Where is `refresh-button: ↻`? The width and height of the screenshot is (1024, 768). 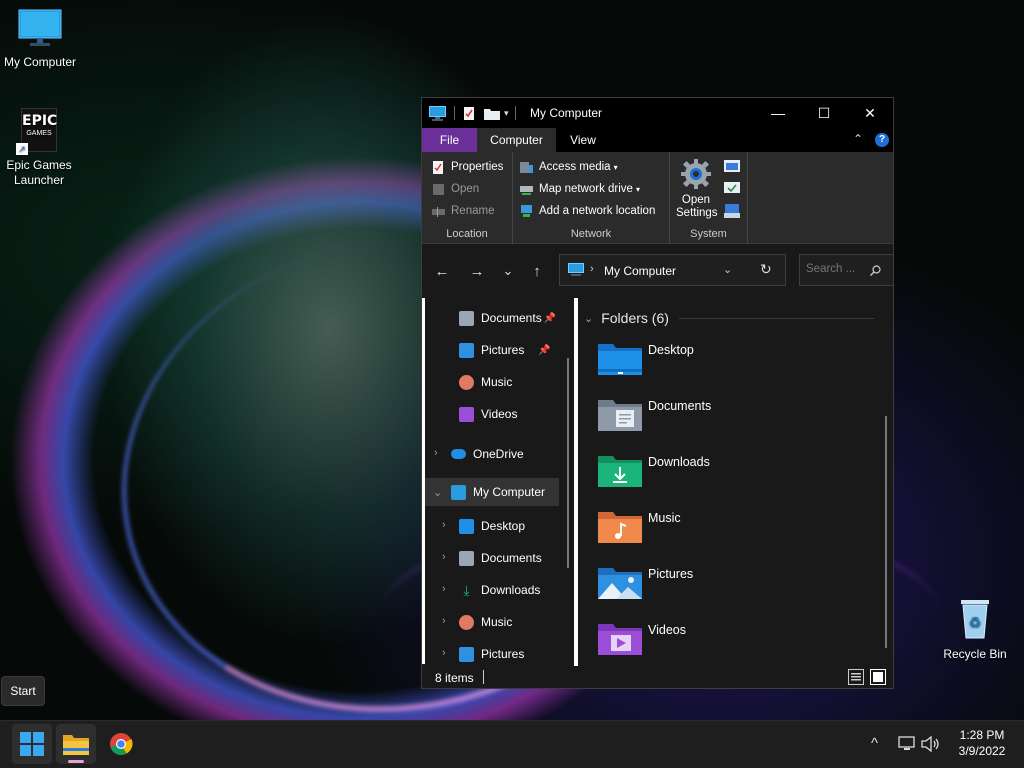 refresh-button: ↻ is located at coordinates (766, 269).